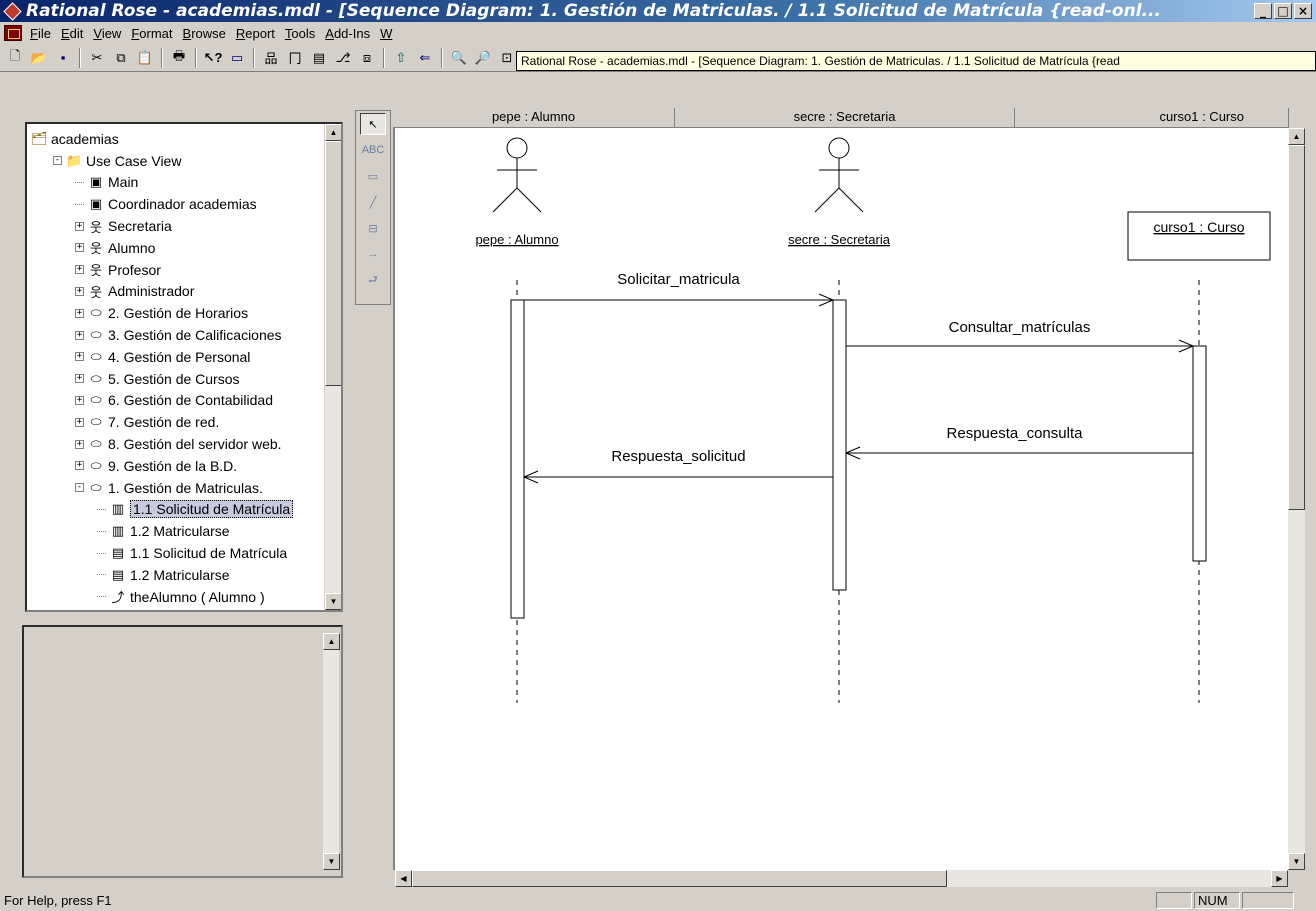 The width and height of the screenshot is (1316, 911). Describe the element at coordinates (15, 58) in the screenshot. I see `new-icon: 🗋` at that location.